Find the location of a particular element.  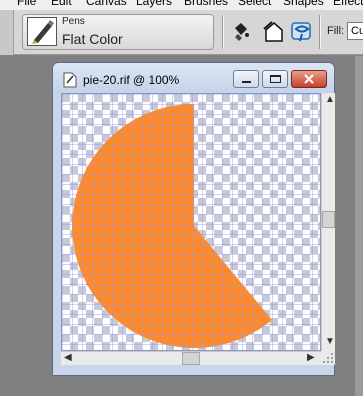

toolbox-edge is located at coordinates (7, 32).